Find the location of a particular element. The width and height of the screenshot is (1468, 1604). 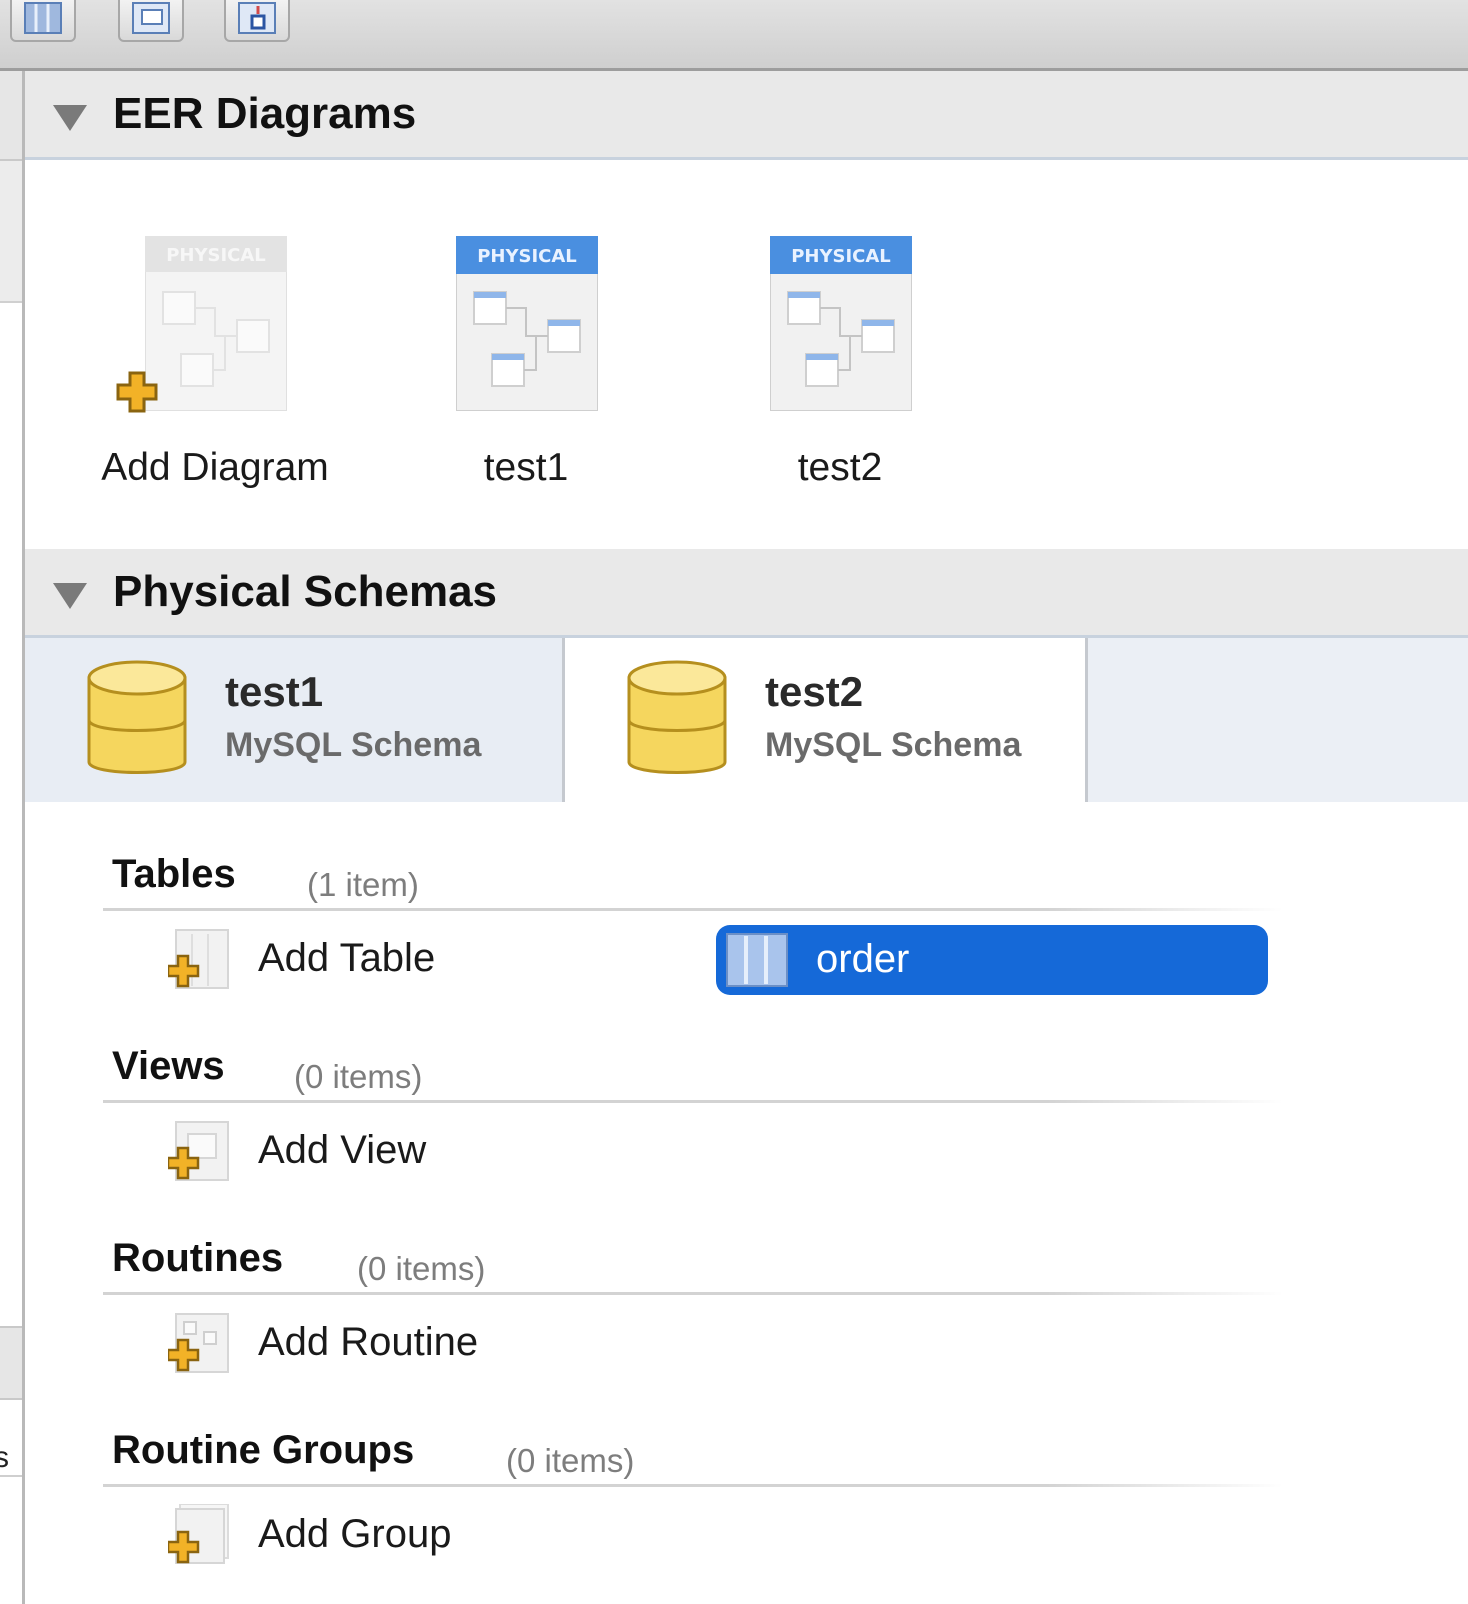

table-item-order: order is located at coordinates (992, 960).